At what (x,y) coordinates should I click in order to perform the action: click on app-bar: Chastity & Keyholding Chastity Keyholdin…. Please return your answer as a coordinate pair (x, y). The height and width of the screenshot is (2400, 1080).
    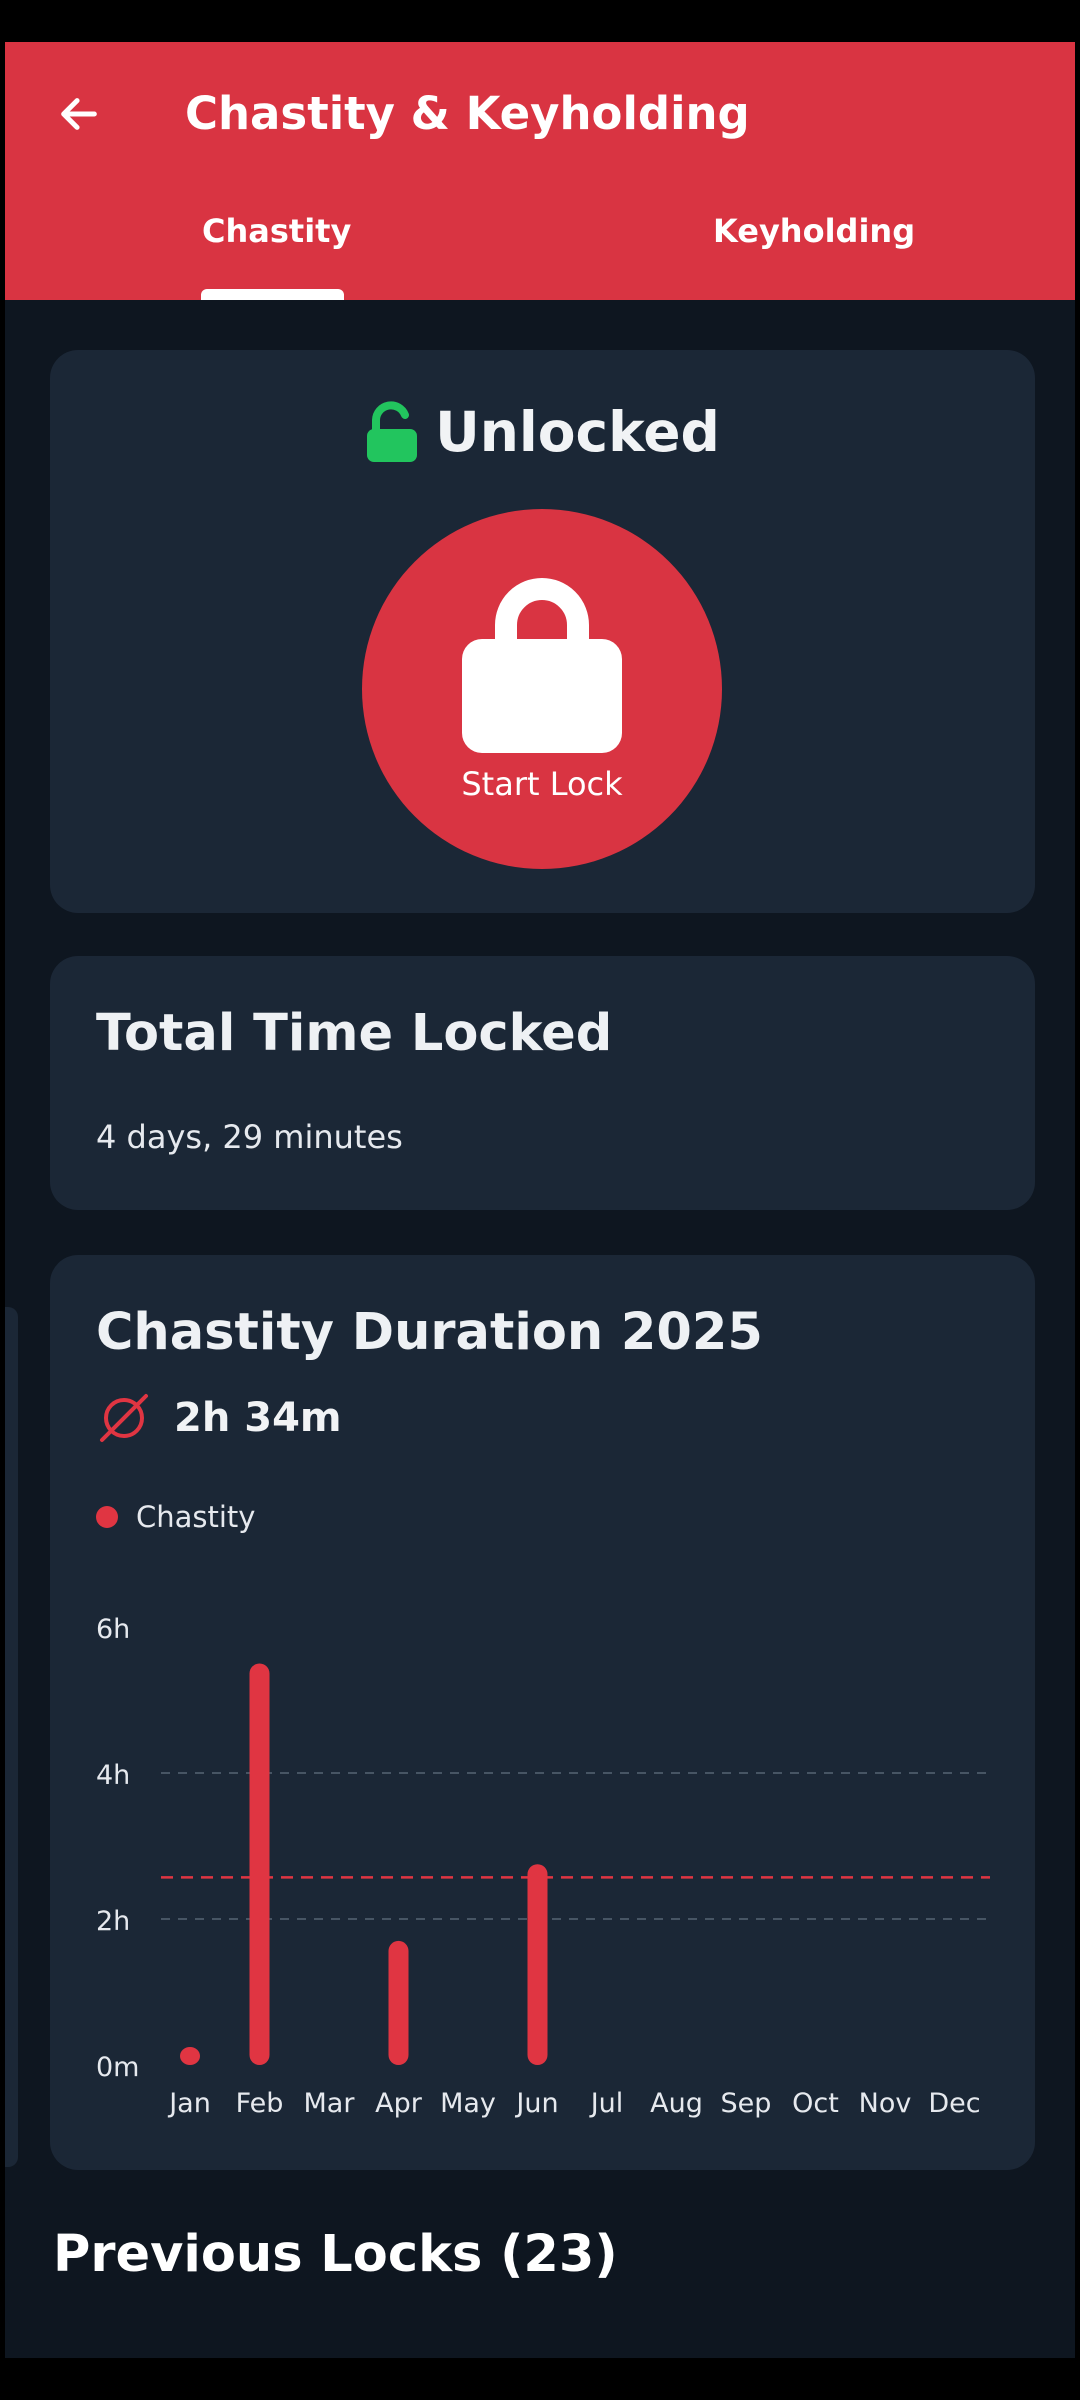
    Looking at the image, I should click on (540, 171).